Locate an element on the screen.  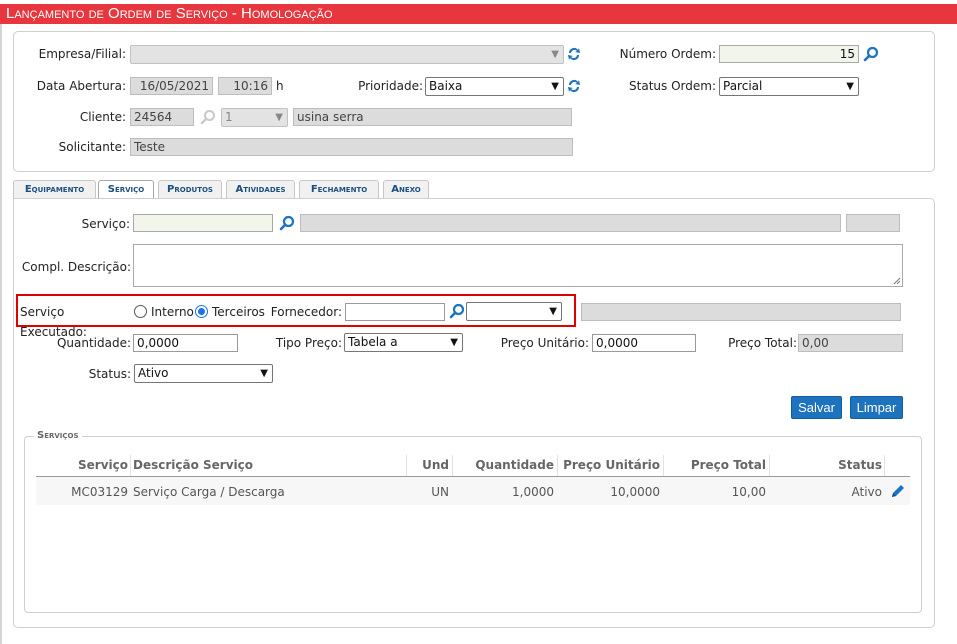
column-header-quantidade: Quantidade is located at coordinates (504, 465).